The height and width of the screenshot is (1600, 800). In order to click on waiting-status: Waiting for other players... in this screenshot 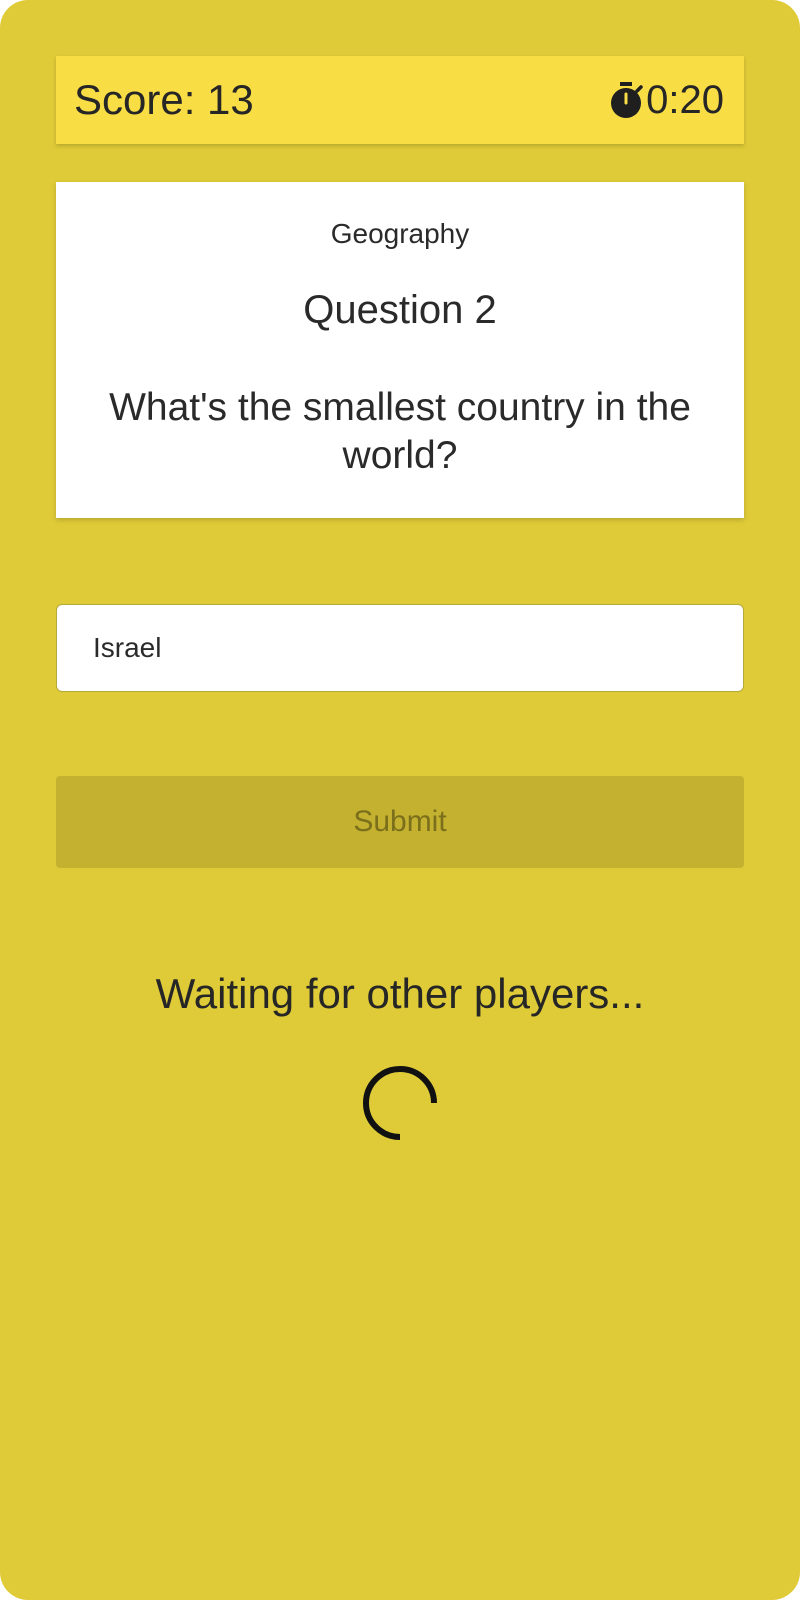, I will do `click(400, 993)`.